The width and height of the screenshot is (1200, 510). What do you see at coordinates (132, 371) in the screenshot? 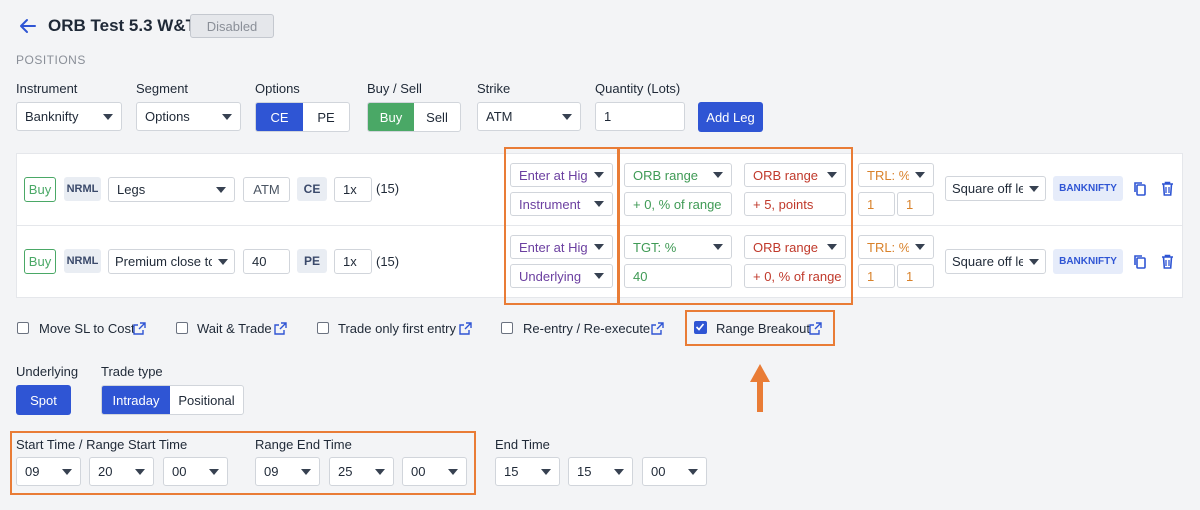
I see `trade-type-label: Trade type` at bounding box center [132, 371].